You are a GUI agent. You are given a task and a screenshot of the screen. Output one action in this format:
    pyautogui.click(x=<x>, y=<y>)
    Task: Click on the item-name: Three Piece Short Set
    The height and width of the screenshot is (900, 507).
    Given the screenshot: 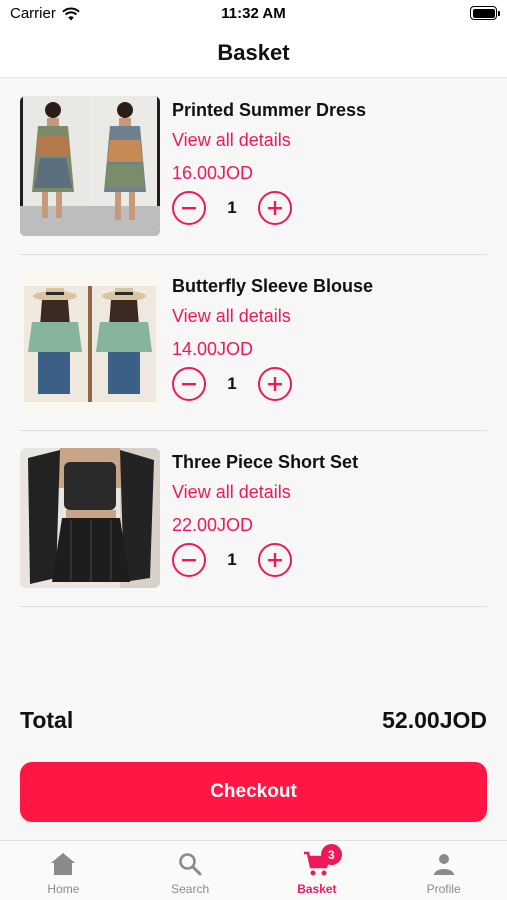 What is the action you would take?
    pyautogui.click(x=265, y=462)
    